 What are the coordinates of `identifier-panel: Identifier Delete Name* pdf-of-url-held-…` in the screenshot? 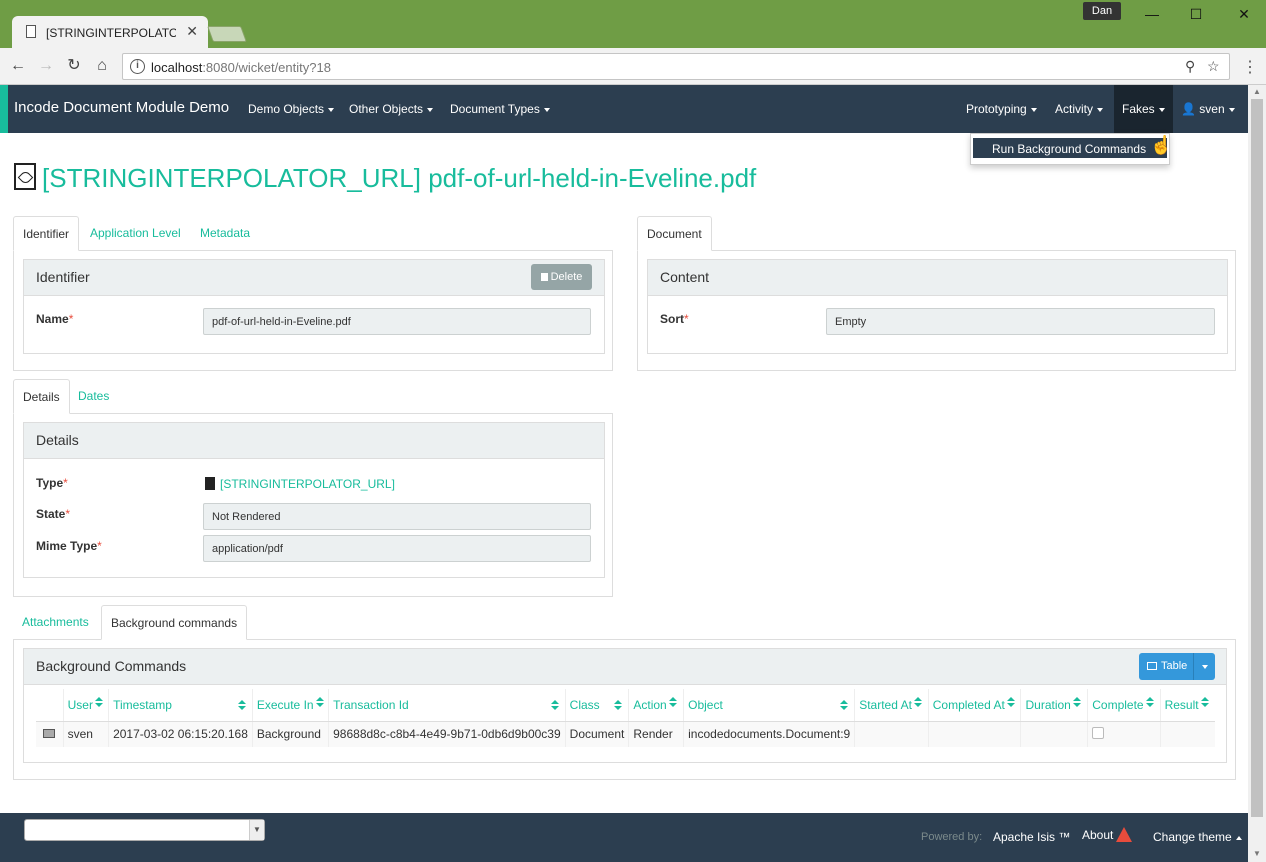 It's located at (314, 306).